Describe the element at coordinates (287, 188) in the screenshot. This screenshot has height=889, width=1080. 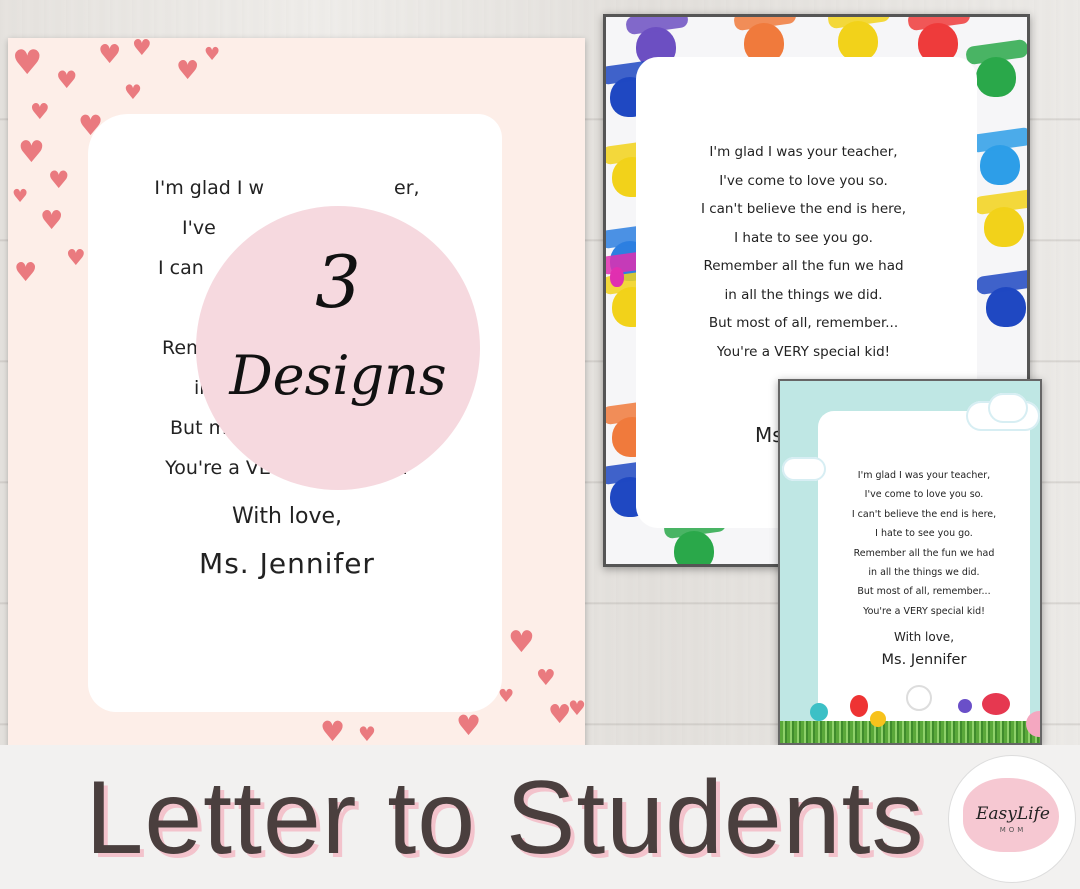
I see `poem-line: I'm glad I w er,` at that location.